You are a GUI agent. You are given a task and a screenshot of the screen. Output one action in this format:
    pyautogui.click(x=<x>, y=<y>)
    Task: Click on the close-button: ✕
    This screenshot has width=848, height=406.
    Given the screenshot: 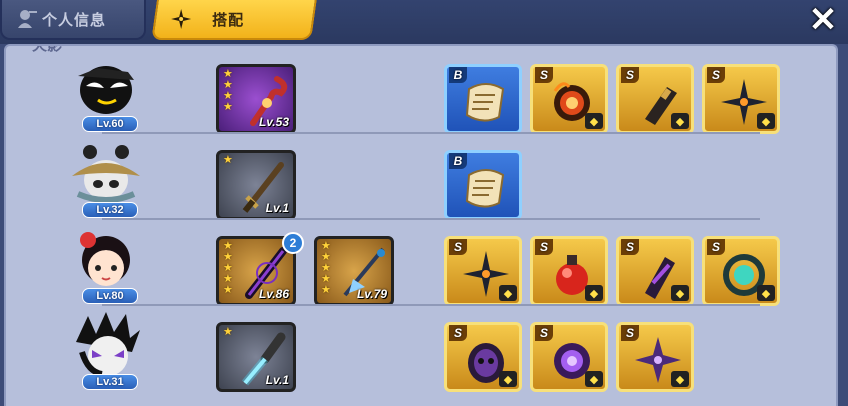 What is the action you would take?
    pyautogui.click(x=823, y=20)
    